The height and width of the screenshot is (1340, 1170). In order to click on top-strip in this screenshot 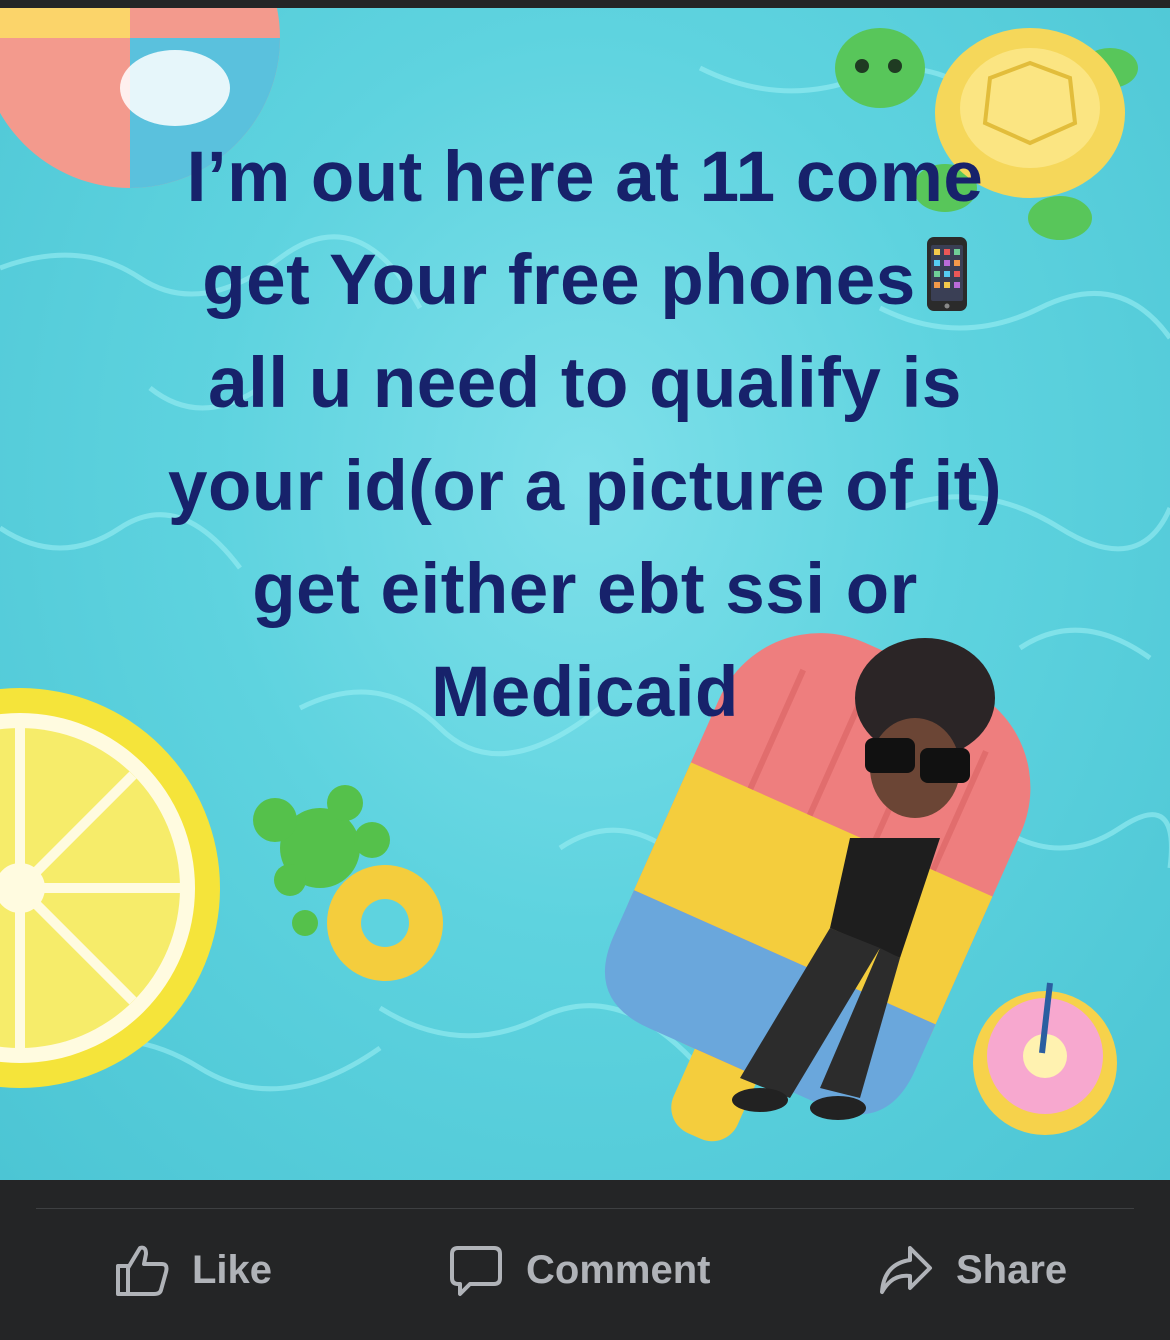, I will do `click(585, 4)`.